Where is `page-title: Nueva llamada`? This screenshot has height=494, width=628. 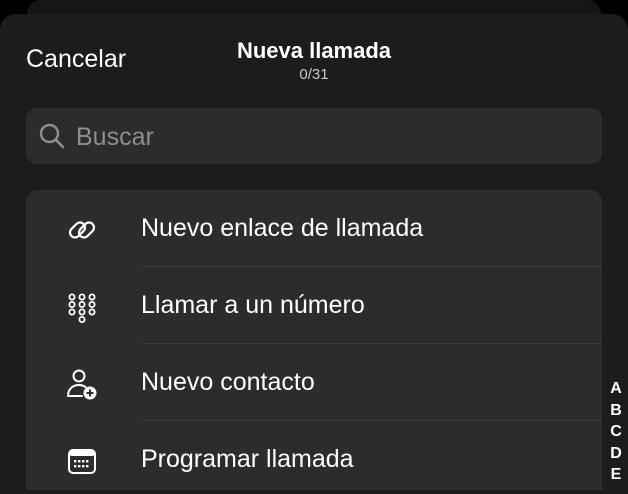 page-title: Nueva llamada is located at coordinates (314, 50).